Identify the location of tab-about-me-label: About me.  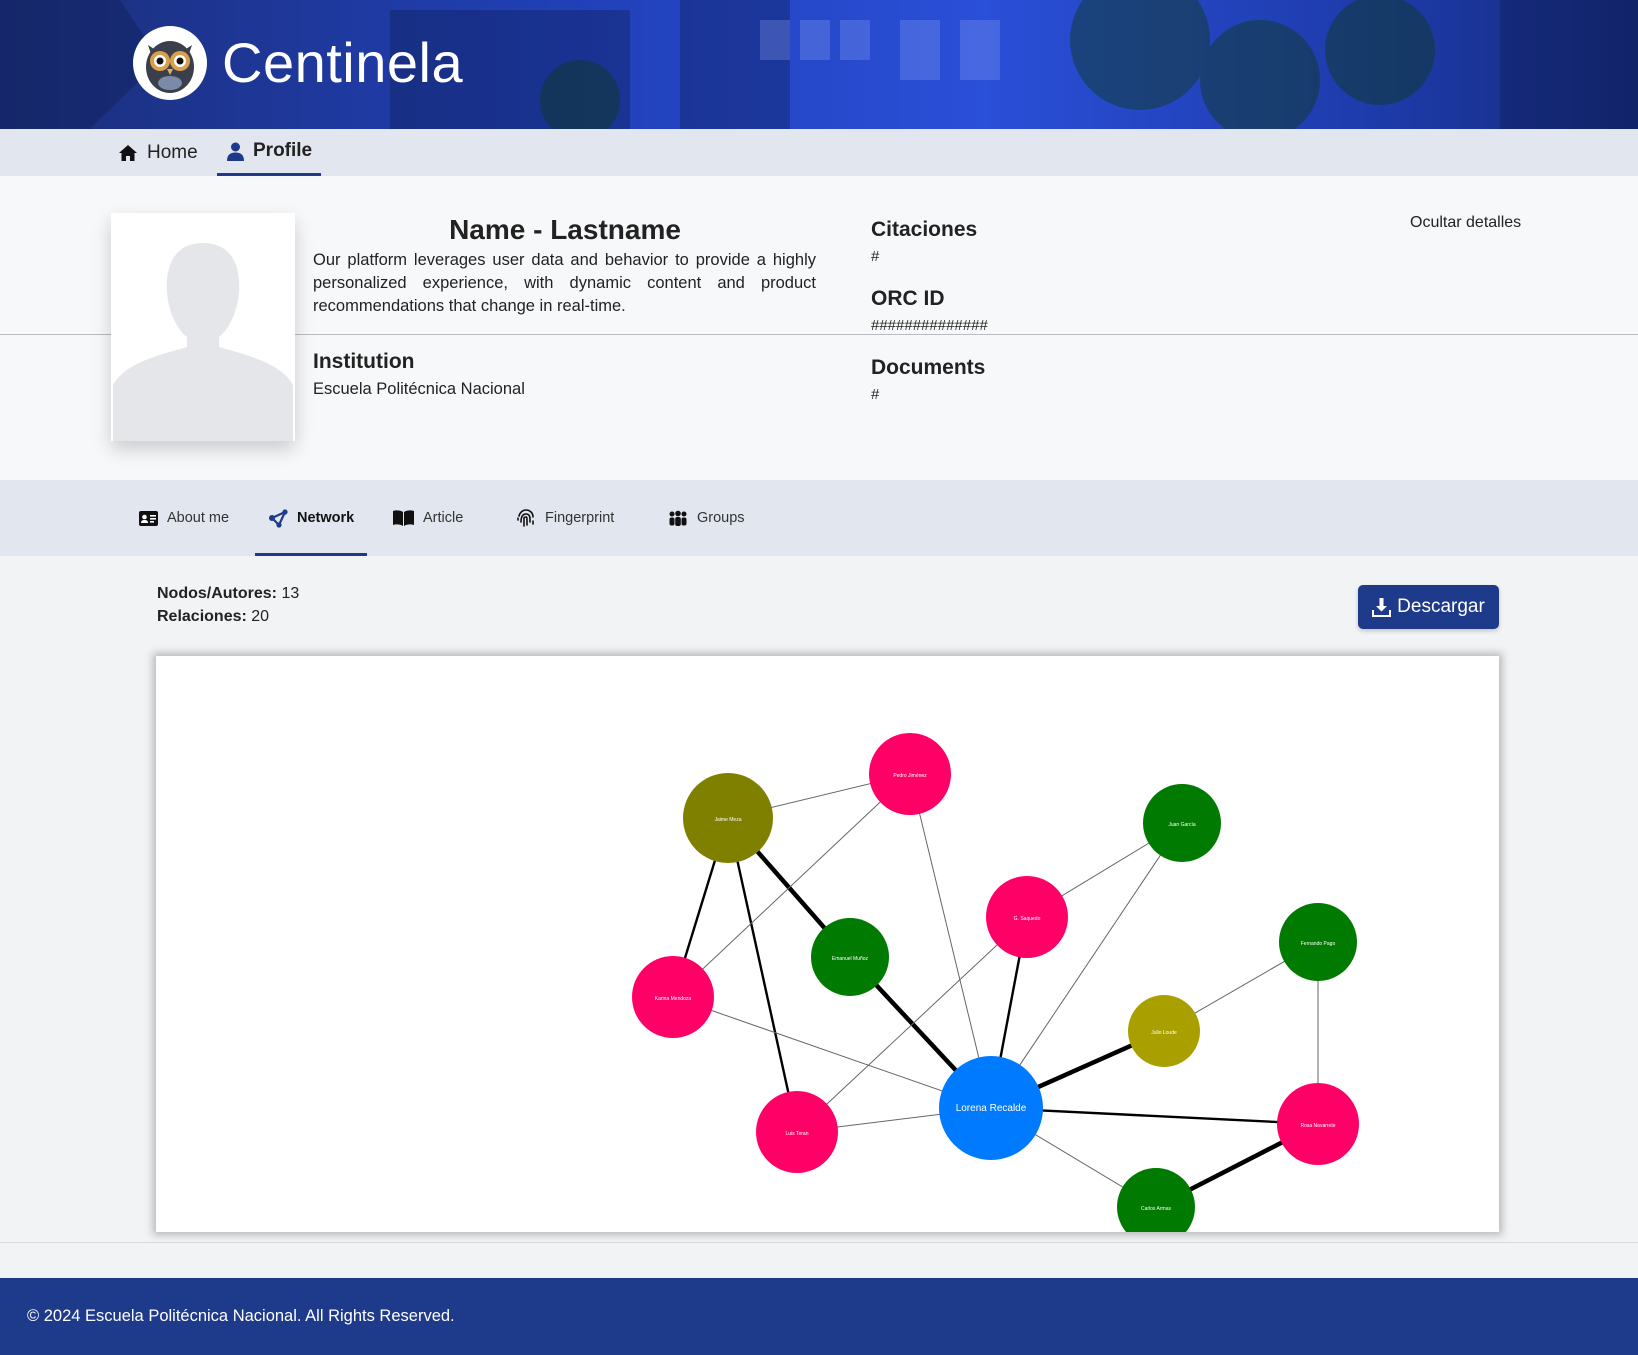
(198, 518).